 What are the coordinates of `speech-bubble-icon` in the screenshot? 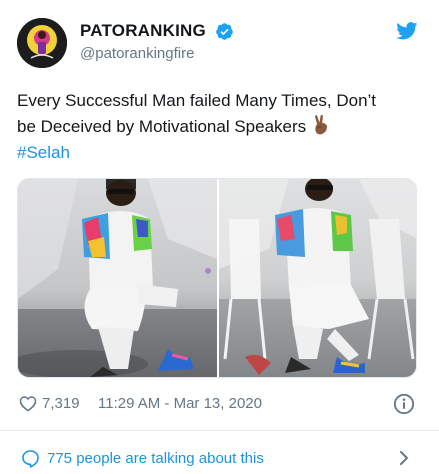 It's located at (30, 459).